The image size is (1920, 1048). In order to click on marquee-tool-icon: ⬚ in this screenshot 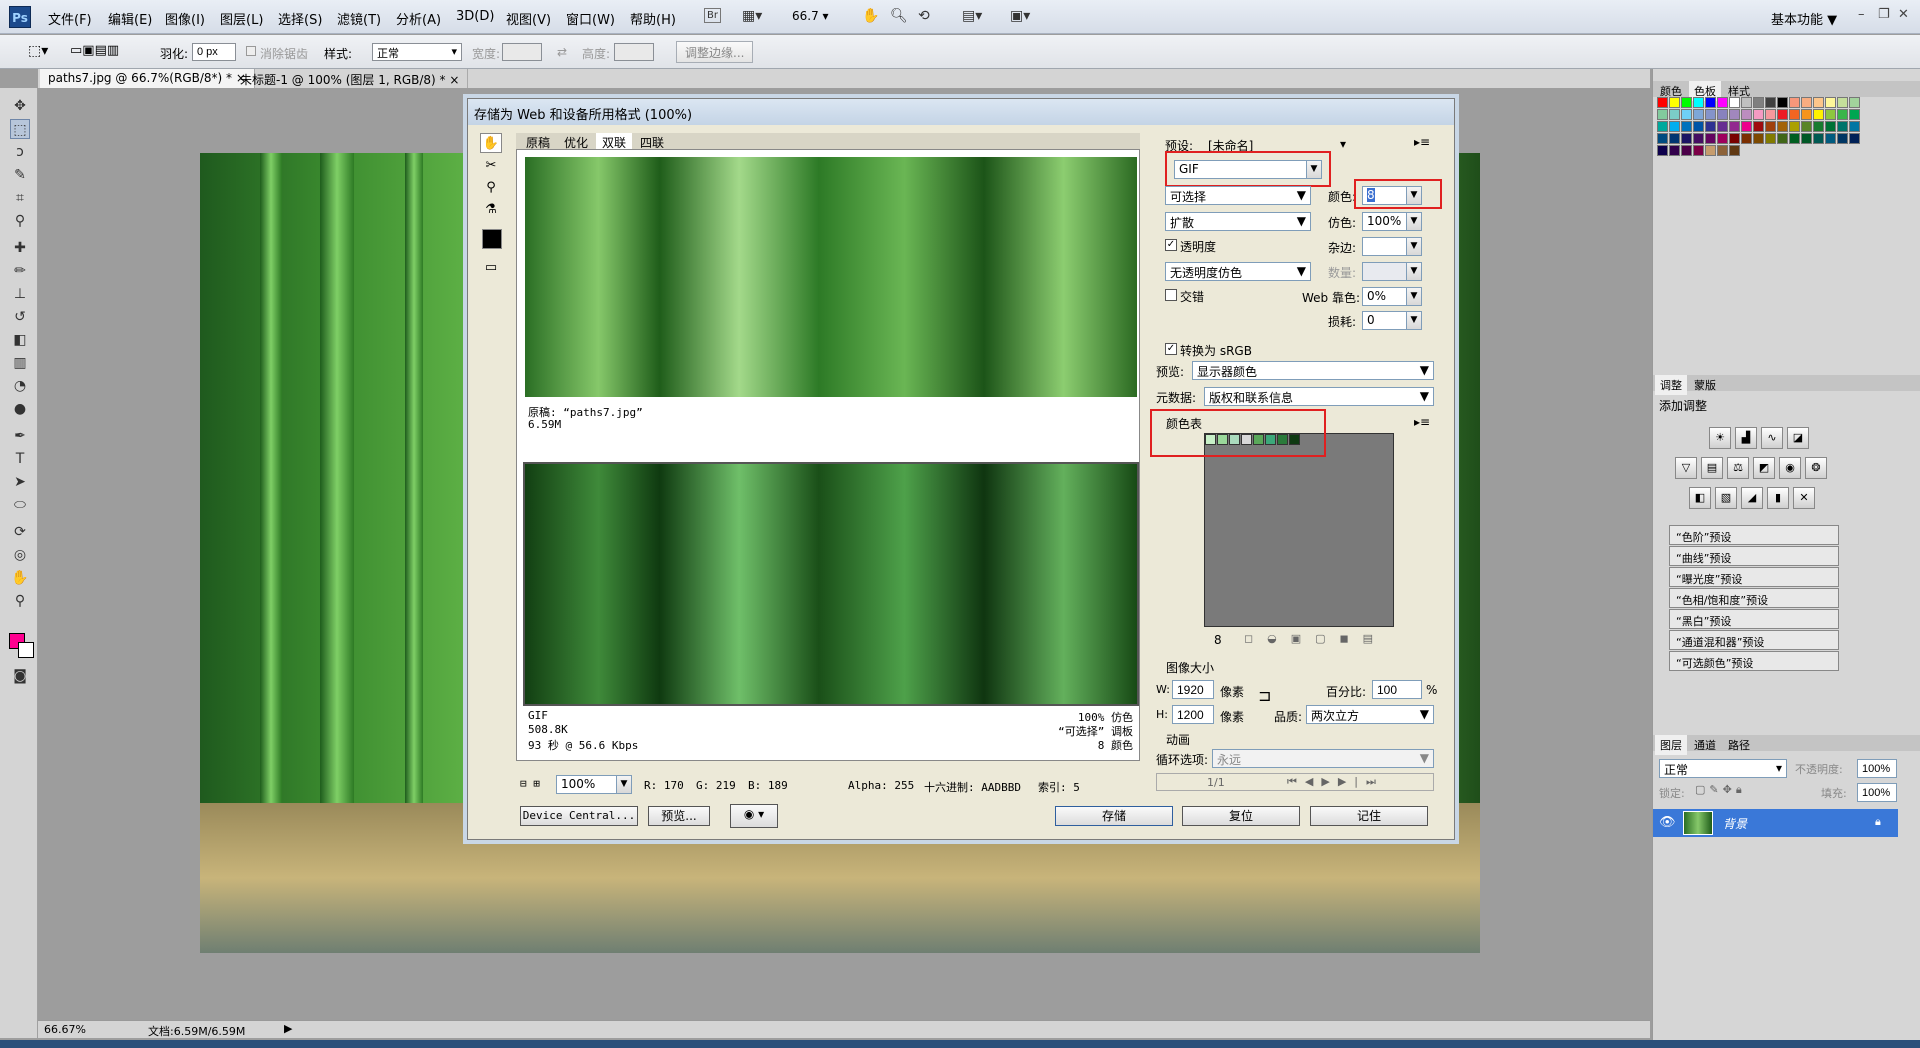, I will do `click(20, 129)`.